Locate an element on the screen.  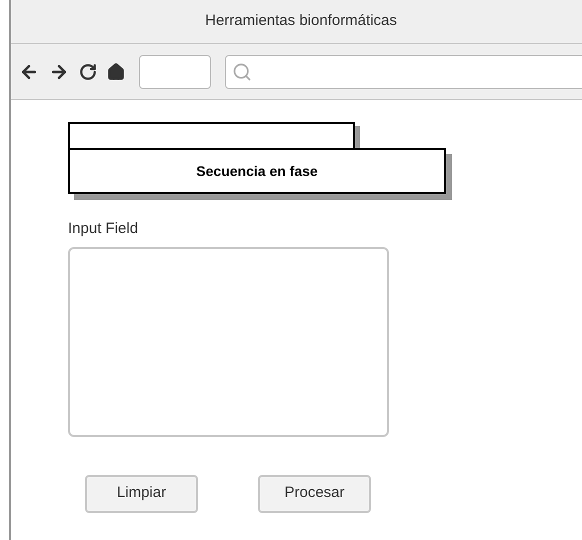
search-field is located at coordinates (403, 71).